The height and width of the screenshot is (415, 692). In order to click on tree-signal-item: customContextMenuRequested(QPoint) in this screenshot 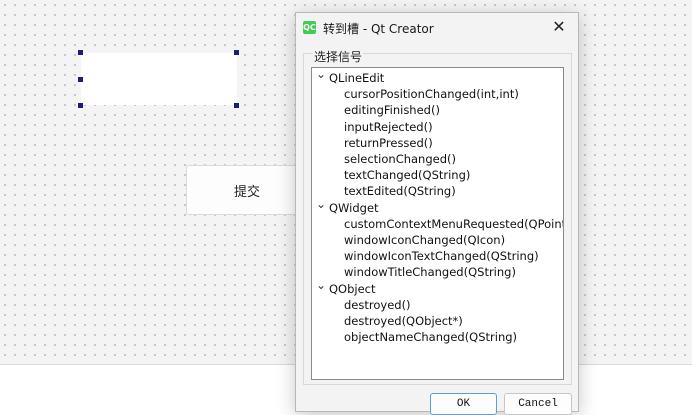, I will do `click(437, 224)`.